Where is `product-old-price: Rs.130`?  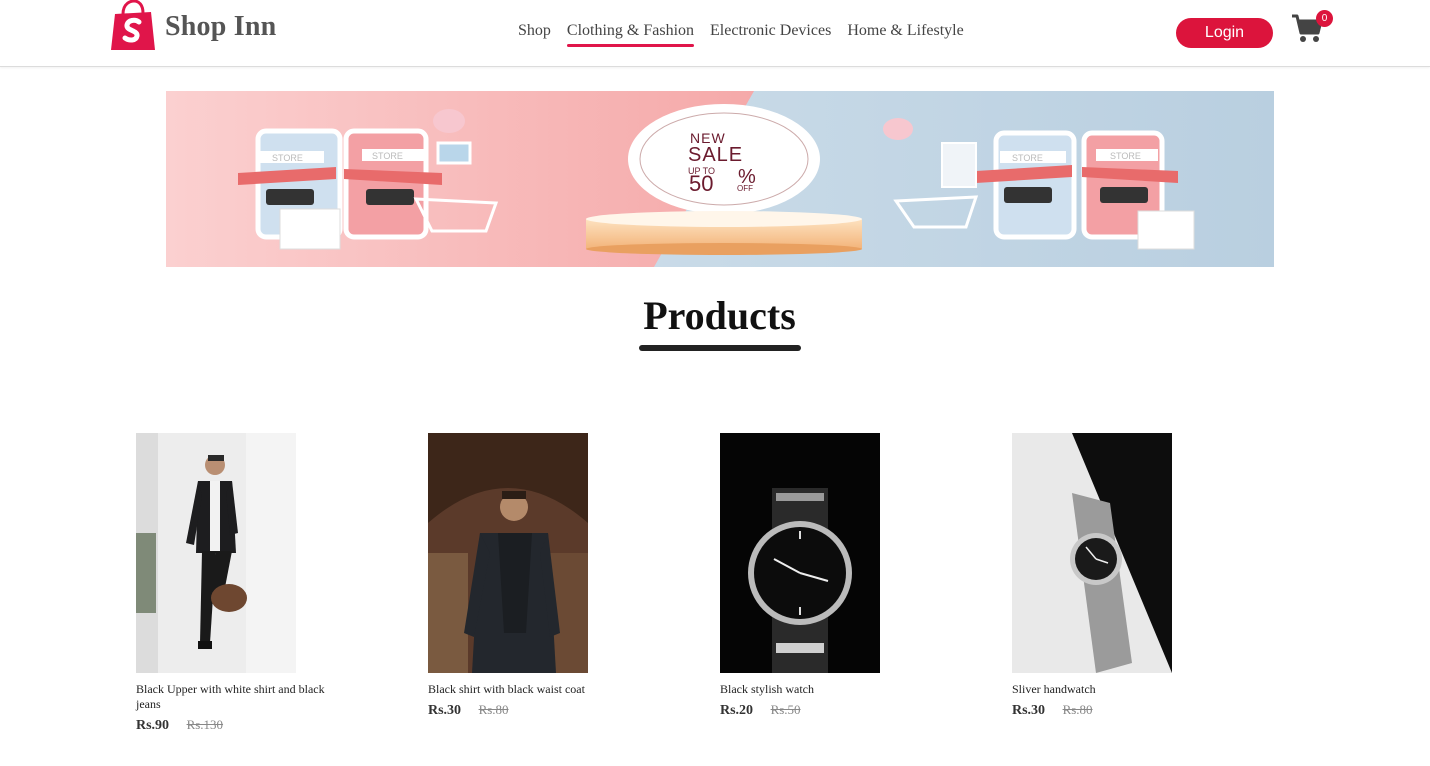 product-old-price: Rs.130 is located at coordinates (205, 724).